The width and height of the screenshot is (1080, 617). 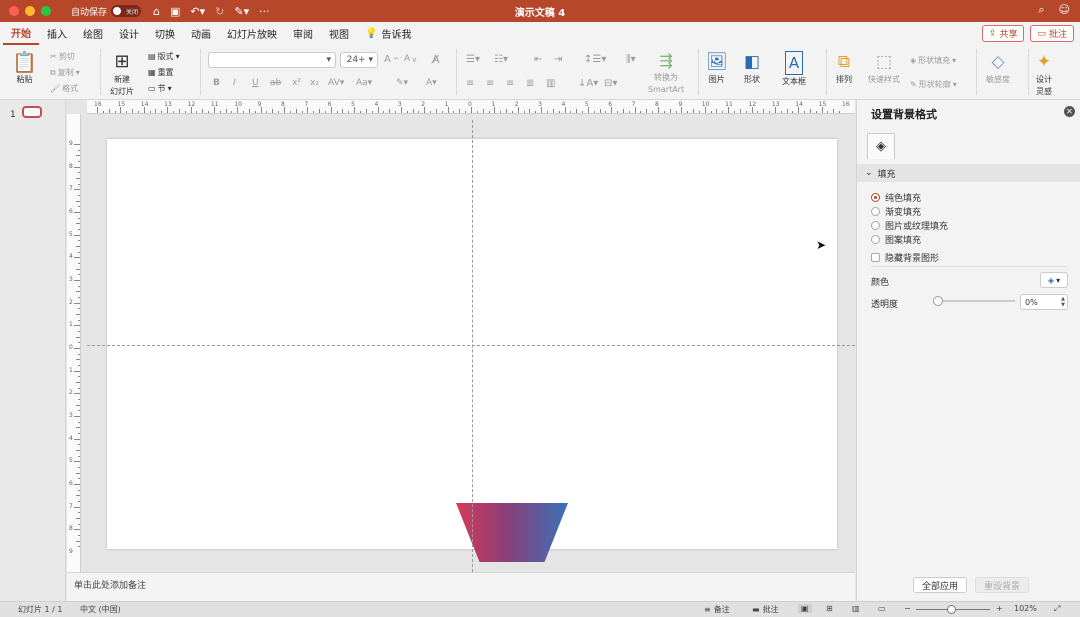 What do you see at coordinates (1063, 302) in the screenshot?
I see `spinner-arrows-icon: ▲ ▼` at bounding box center [1063, 302].